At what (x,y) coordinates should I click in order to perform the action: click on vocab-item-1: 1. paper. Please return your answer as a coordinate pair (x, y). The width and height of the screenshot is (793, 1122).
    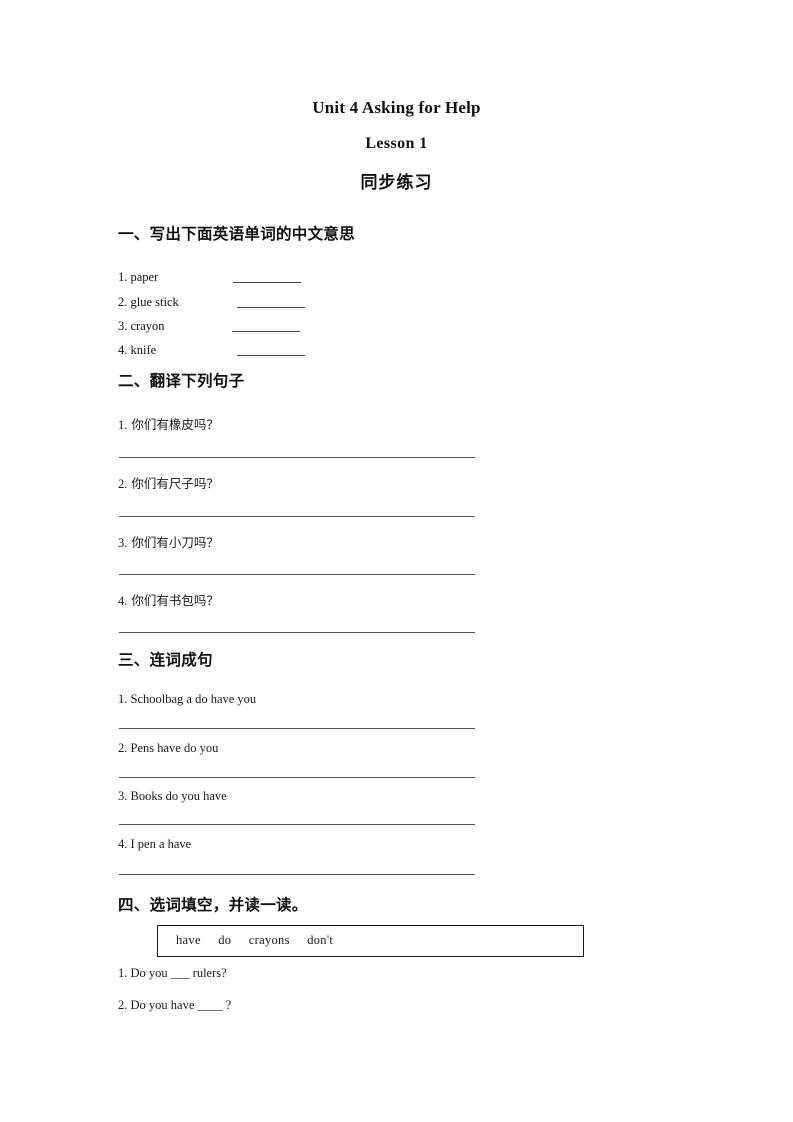
    Looking at the image, I should click on (138, 277).